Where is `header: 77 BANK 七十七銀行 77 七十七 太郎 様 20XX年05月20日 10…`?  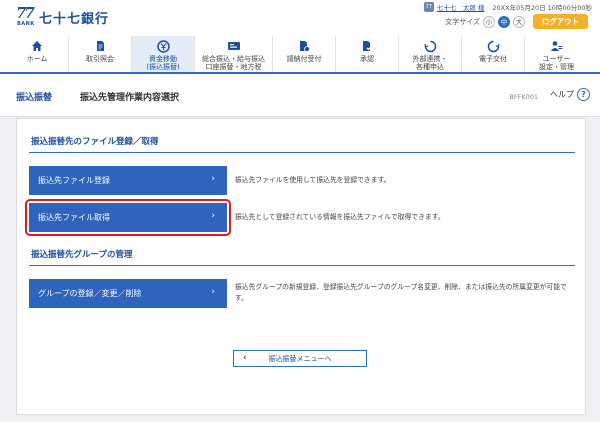 header: 77 BANK 七十七銀行 77 七十七 太郎 様 20XX年05月20日 10… is located at coordinates (300, 18).